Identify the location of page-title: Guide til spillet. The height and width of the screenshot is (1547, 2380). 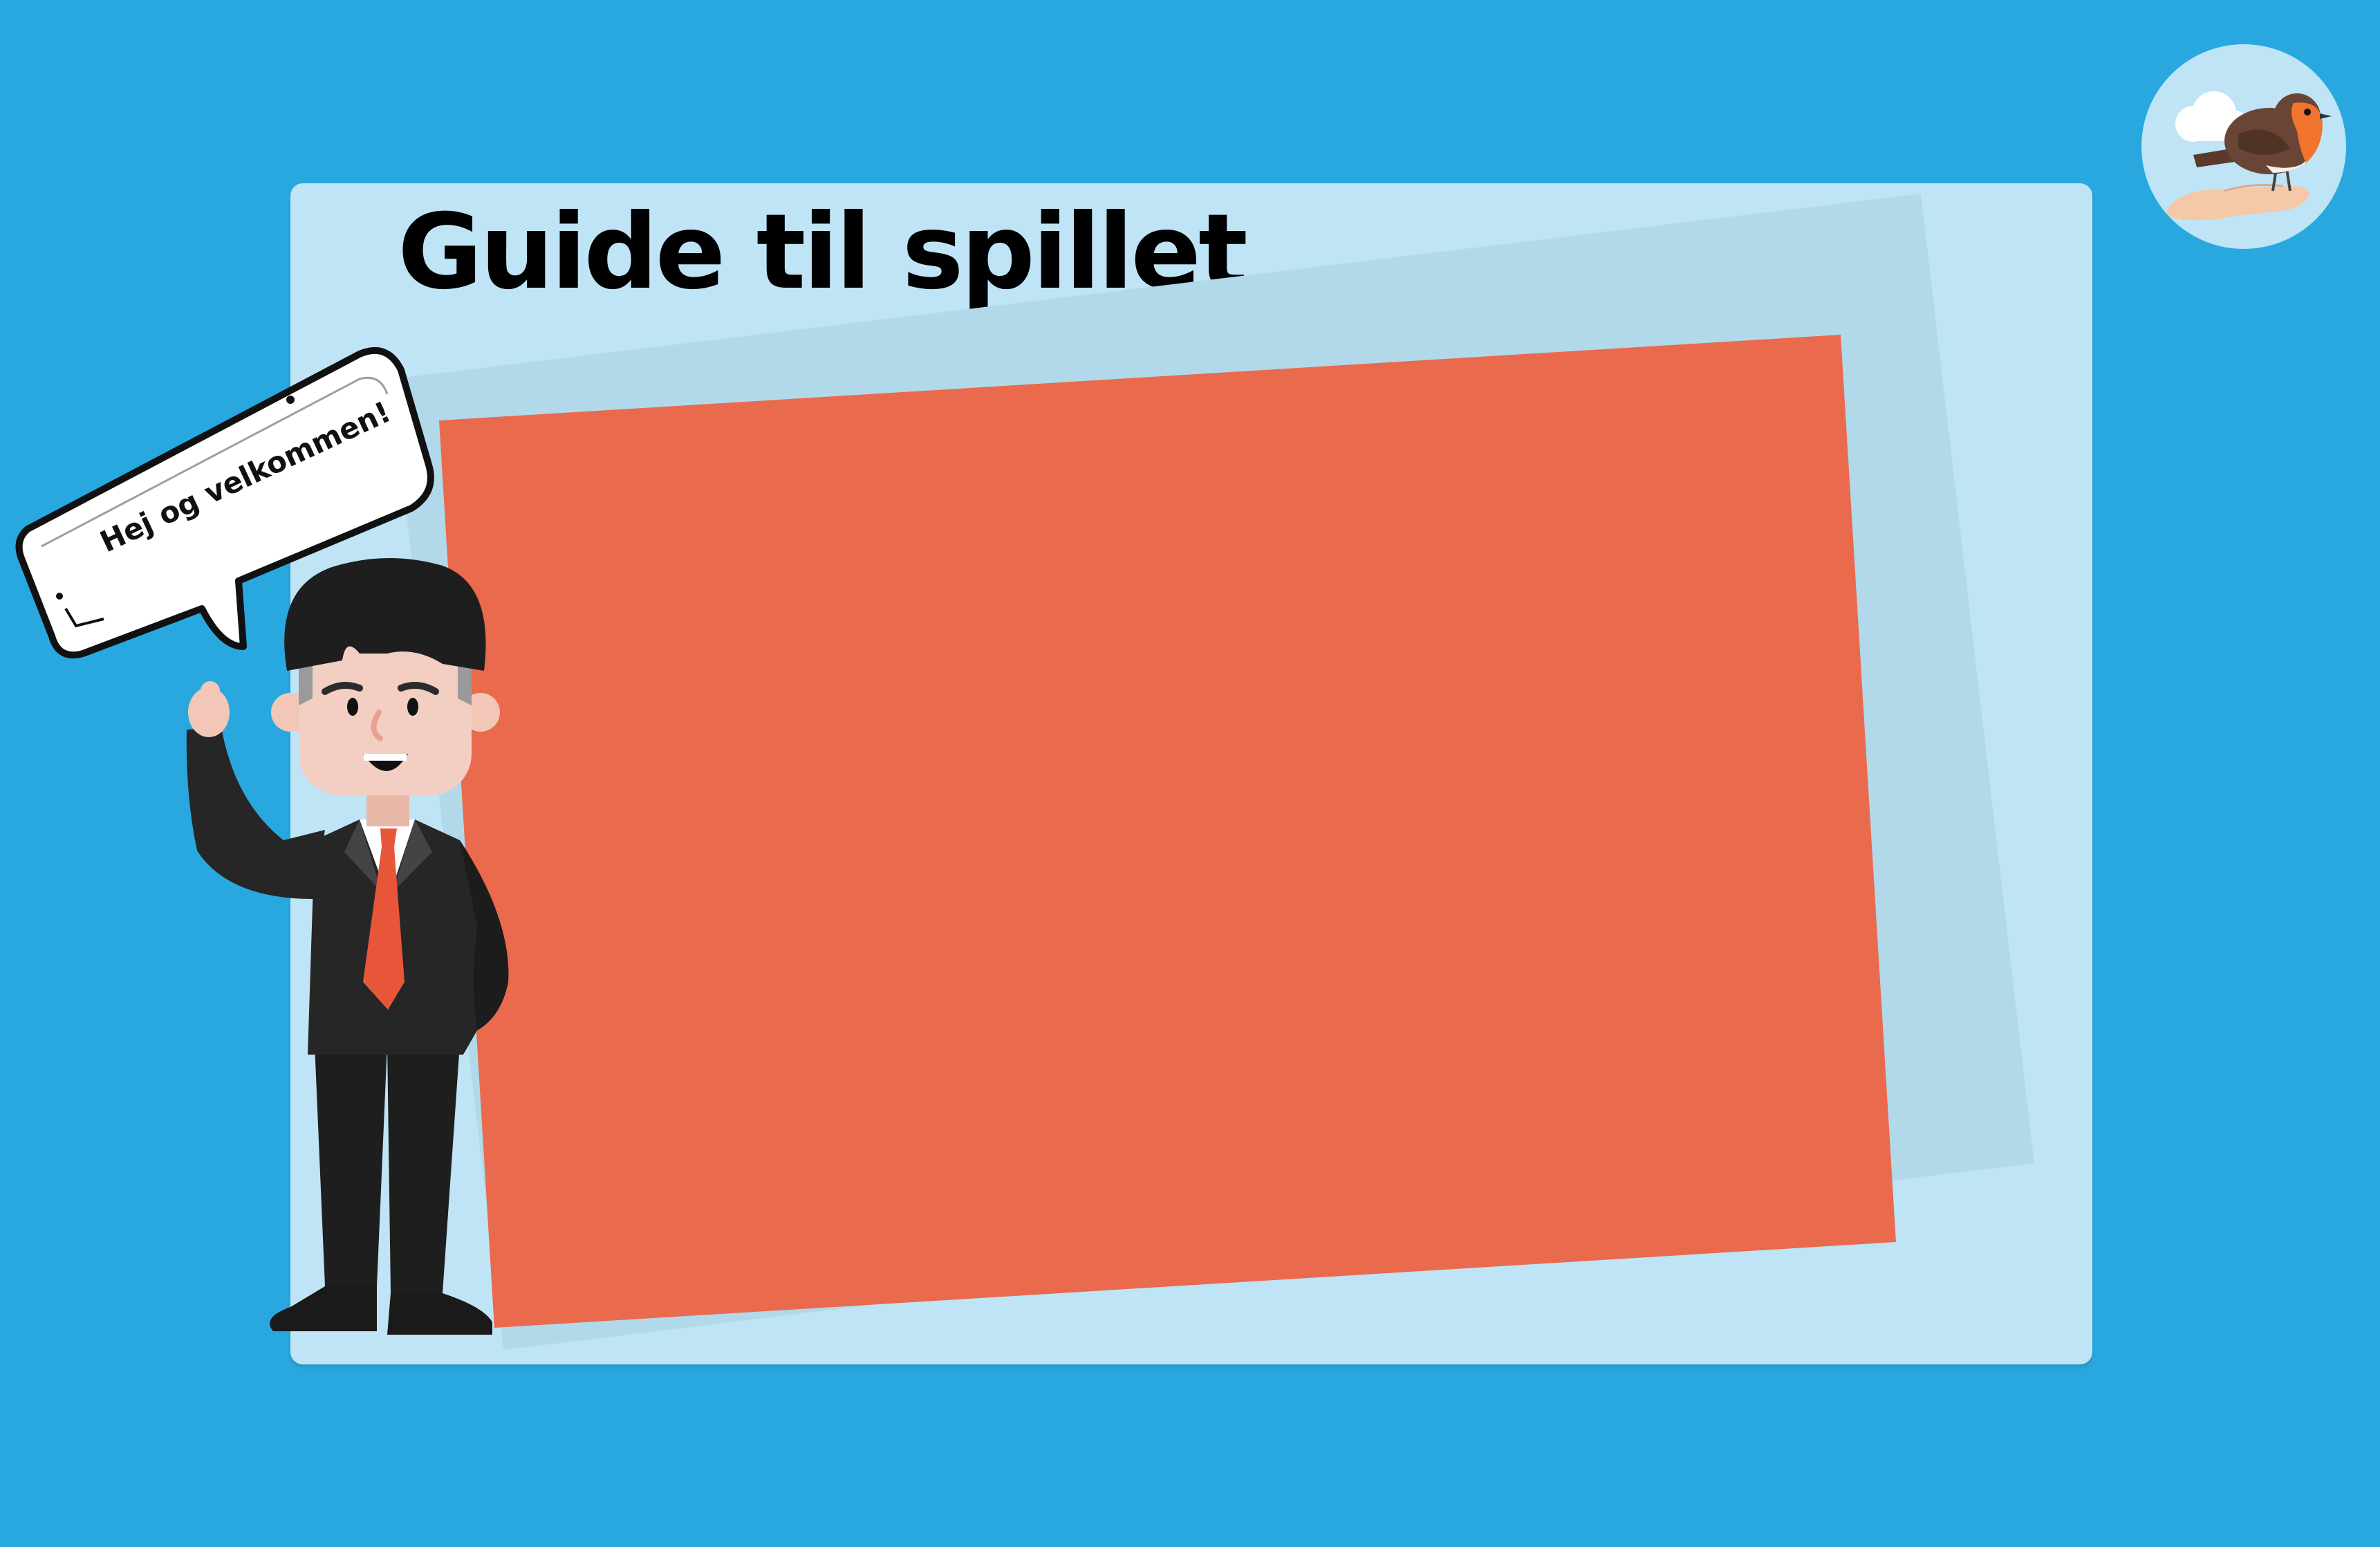
(823, 252).